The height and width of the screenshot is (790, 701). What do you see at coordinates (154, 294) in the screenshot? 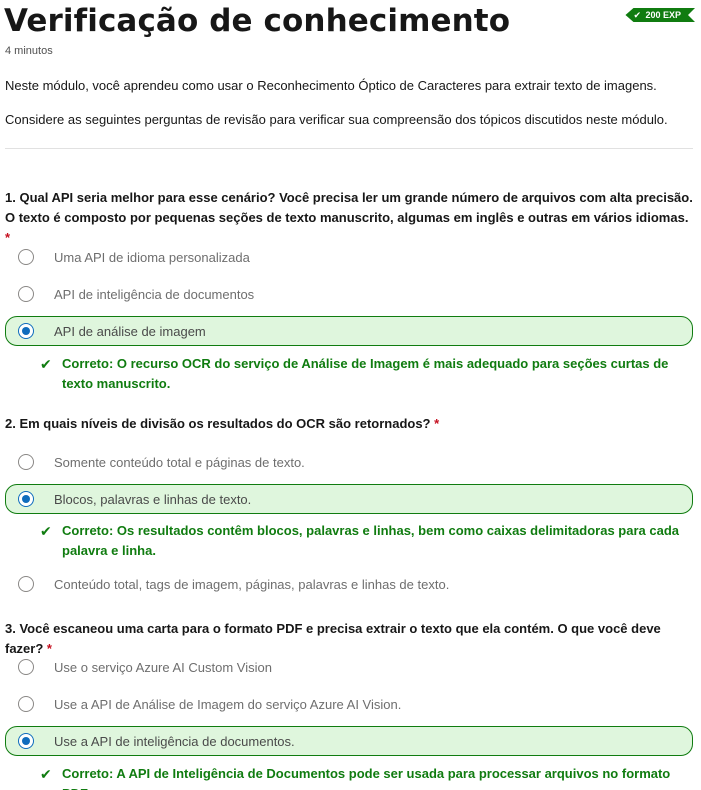
I see `option-label: API de inteligência de documentos` at bounding box center [154, 294].